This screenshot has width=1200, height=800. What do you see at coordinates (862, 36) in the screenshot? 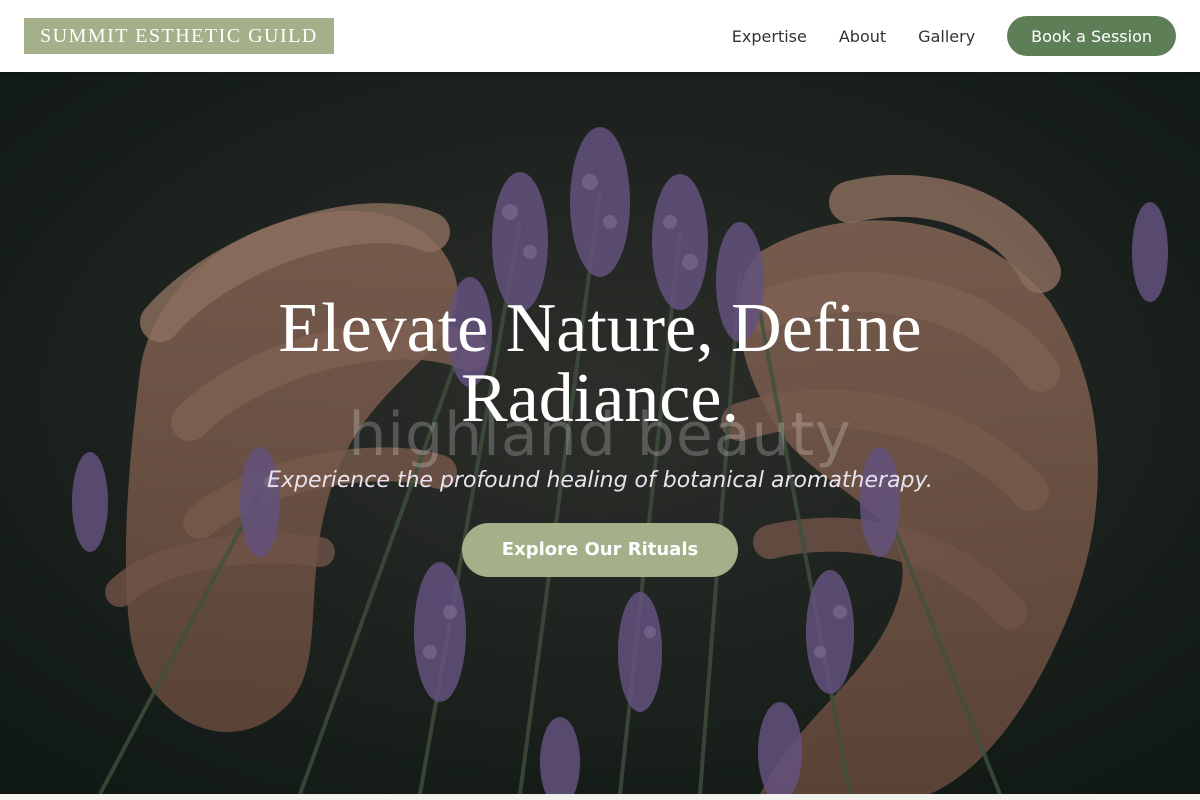
I see `nav-link-about: About` at bounding box center [862, 36].